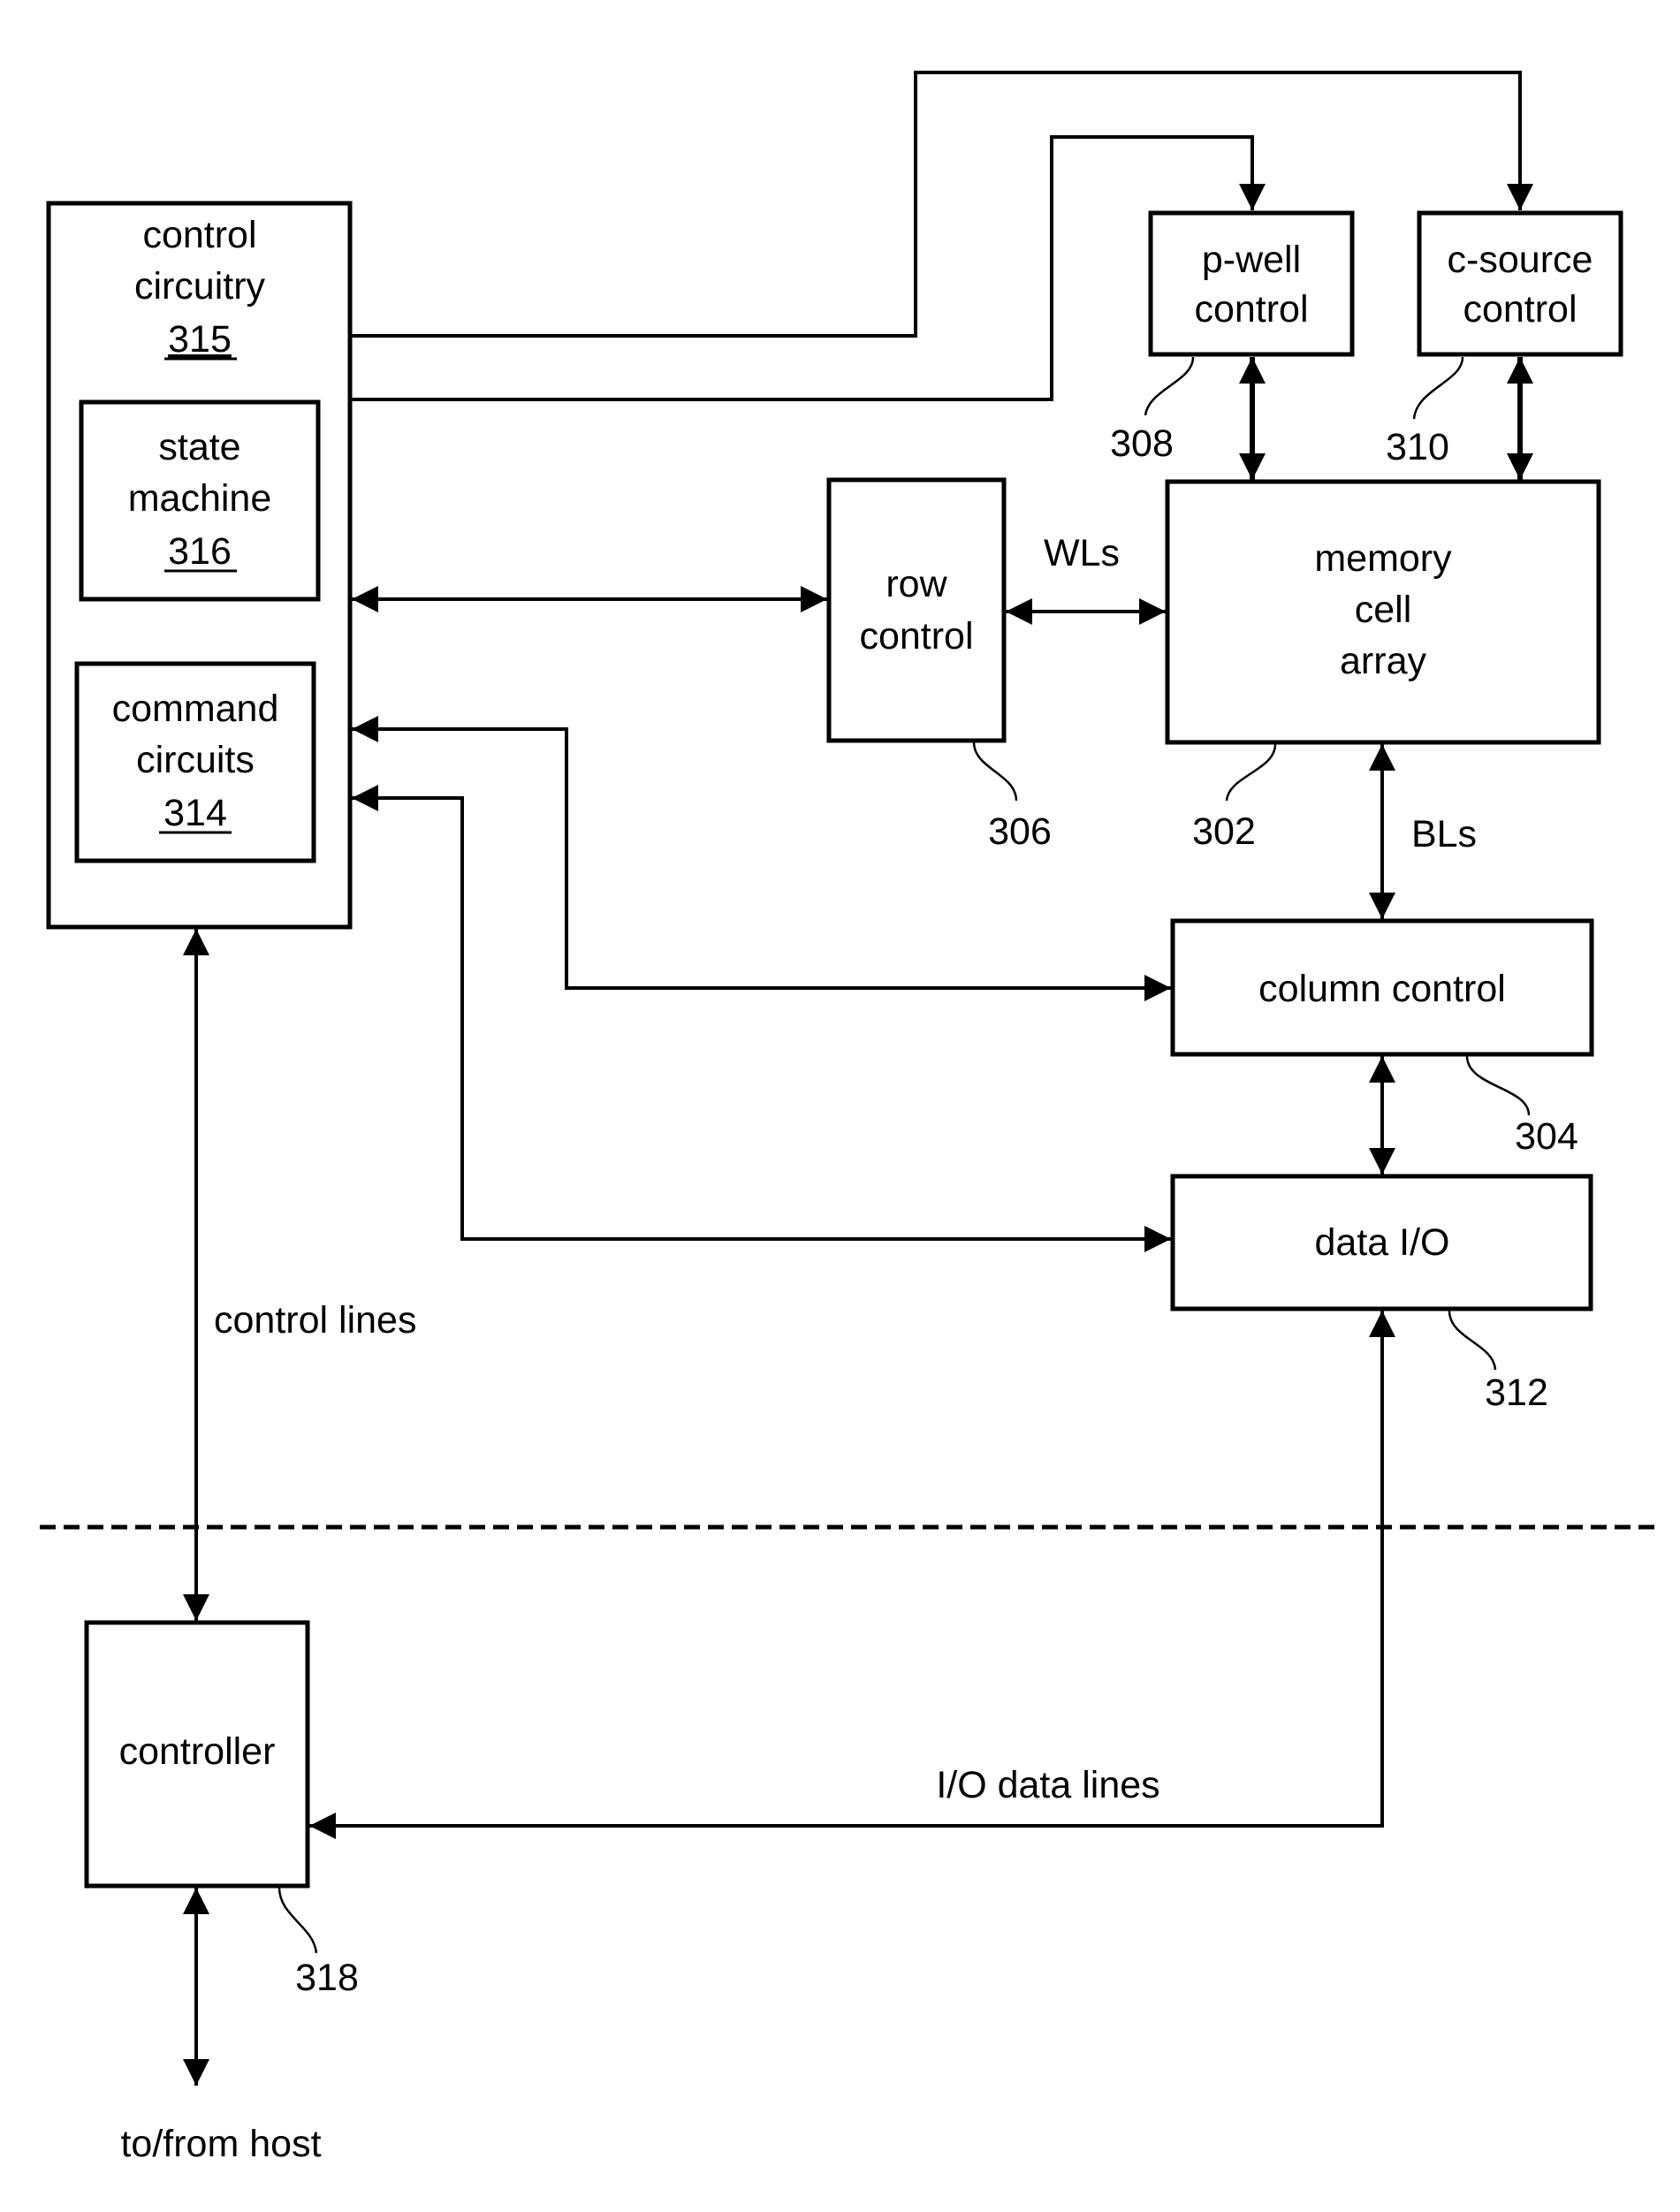  I want to click on data-io-label: data I/O, so click(1382, 1242).